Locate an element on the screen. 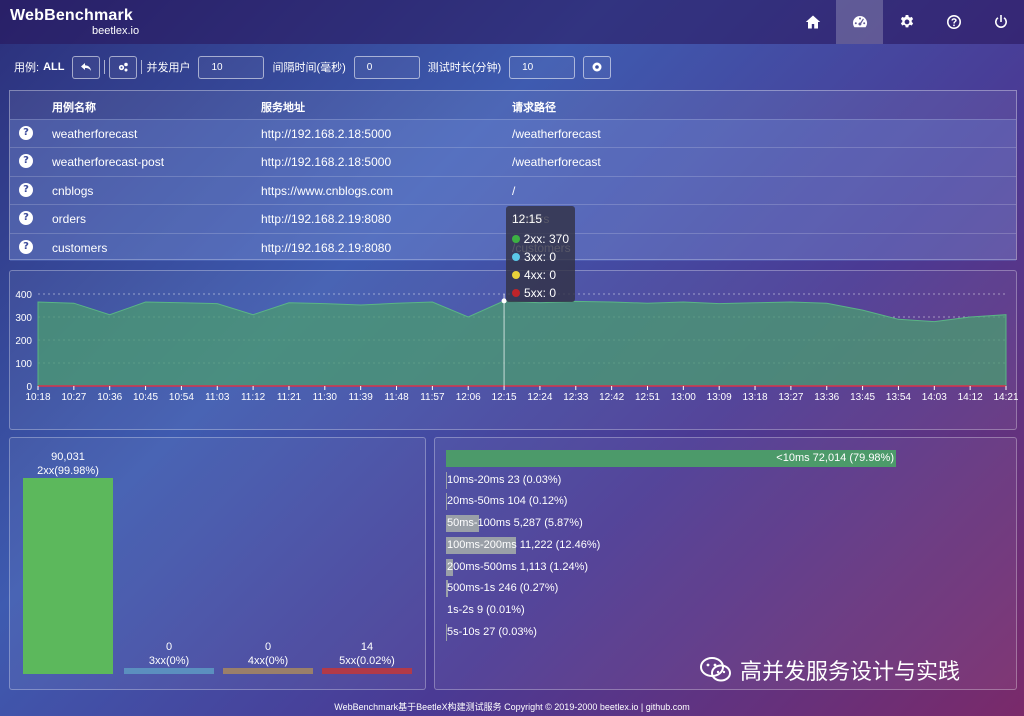  users-label: 并发用户 is located at coordinates (168, 68).